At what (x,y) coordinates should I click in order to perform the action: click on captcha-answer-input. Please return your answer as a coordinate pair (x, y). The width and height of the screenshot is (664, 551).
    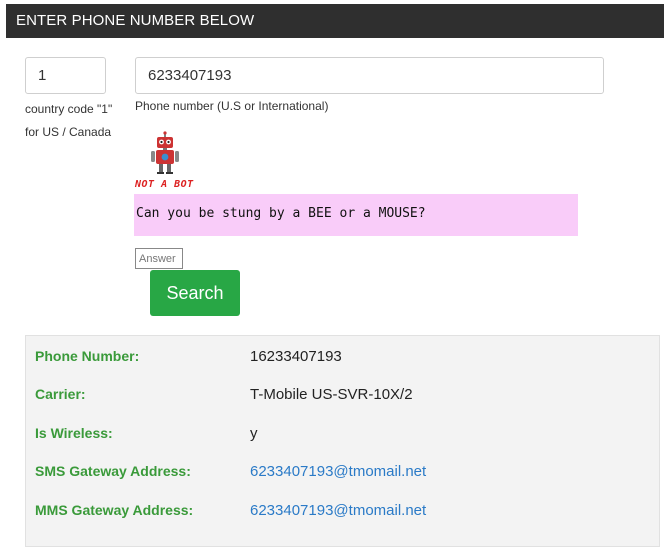
    Looking at the image, I should click on (159, 258).